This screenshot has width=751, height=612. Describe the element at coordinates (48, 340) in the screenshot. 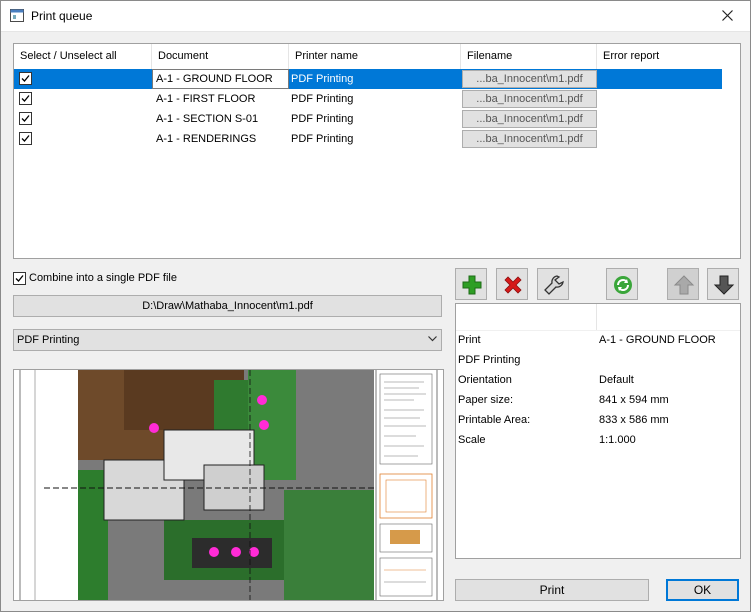

I see `printer-dropdown-value: PDF Printing` at that location.